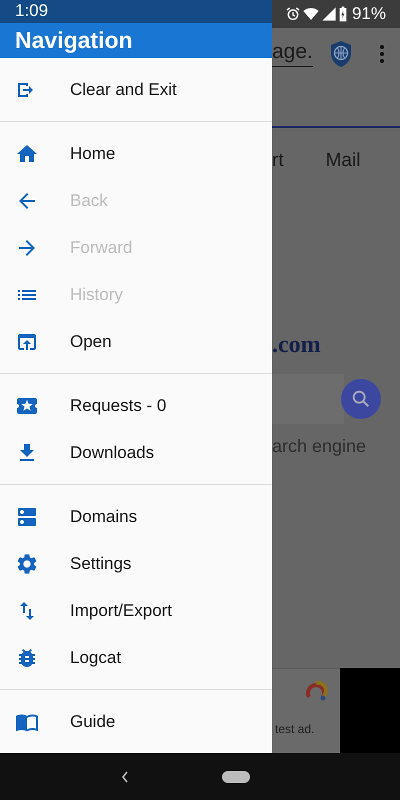  I want to click on menu-item: Requests - 0, so click(136, 405).